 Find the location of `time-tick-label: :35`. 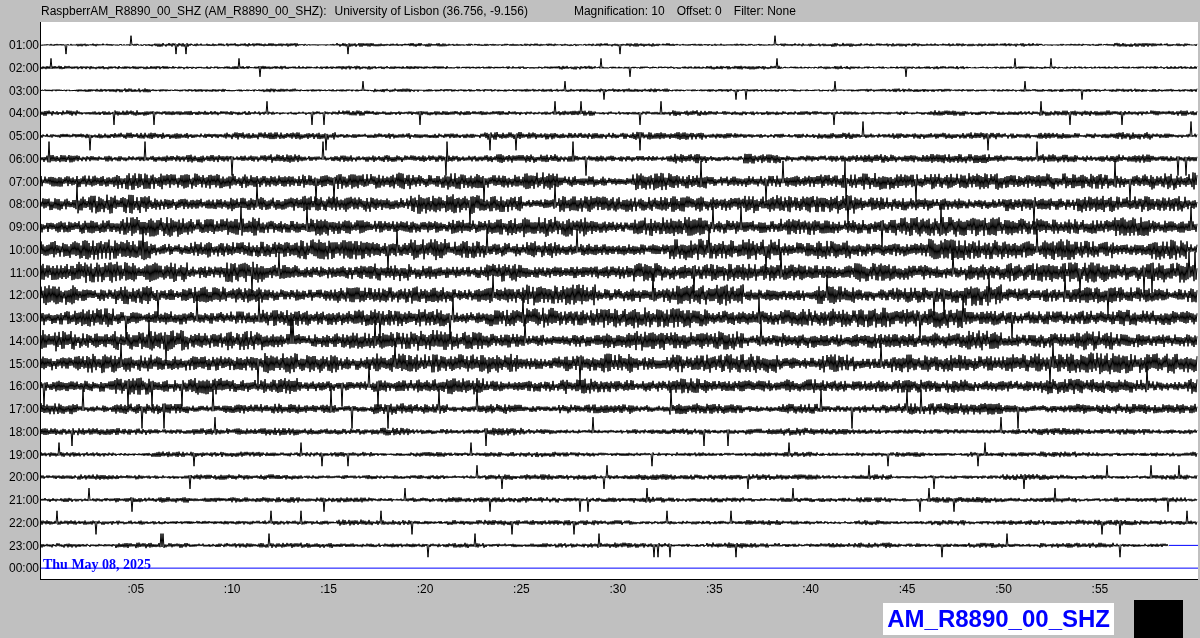

time-tick-label: :35 is located at coordinates (714, 589).